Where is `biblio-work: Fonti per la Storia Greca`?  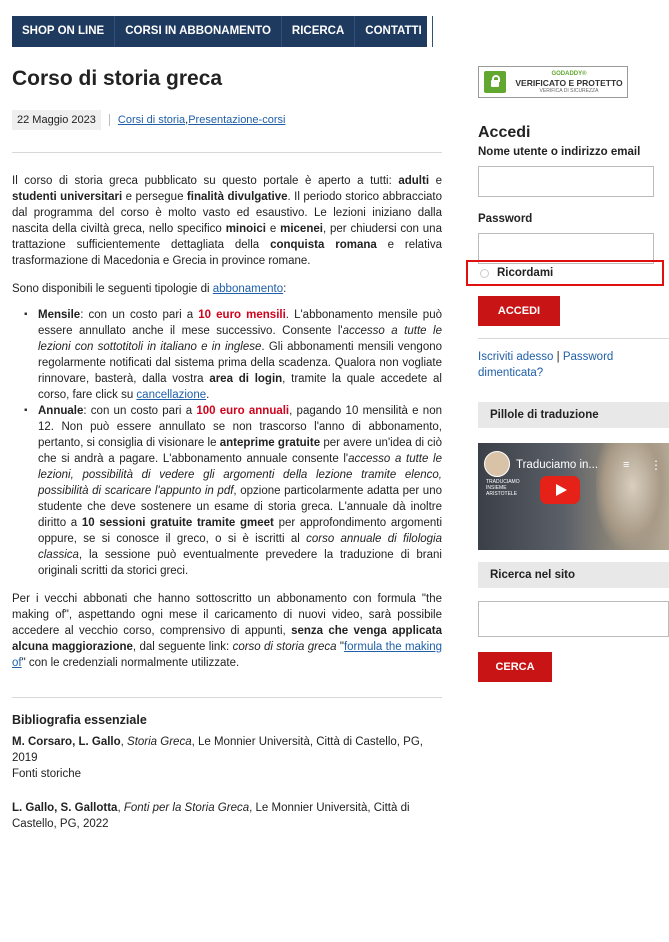
biblio-work: Fonti per la Storia Greca is located at coordinates (186, 808).